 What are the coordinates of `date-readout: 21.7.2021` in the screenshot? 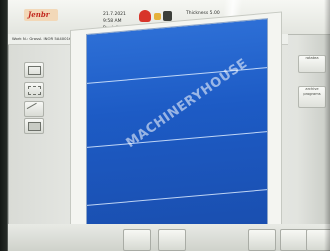 It's located at (114, 14).